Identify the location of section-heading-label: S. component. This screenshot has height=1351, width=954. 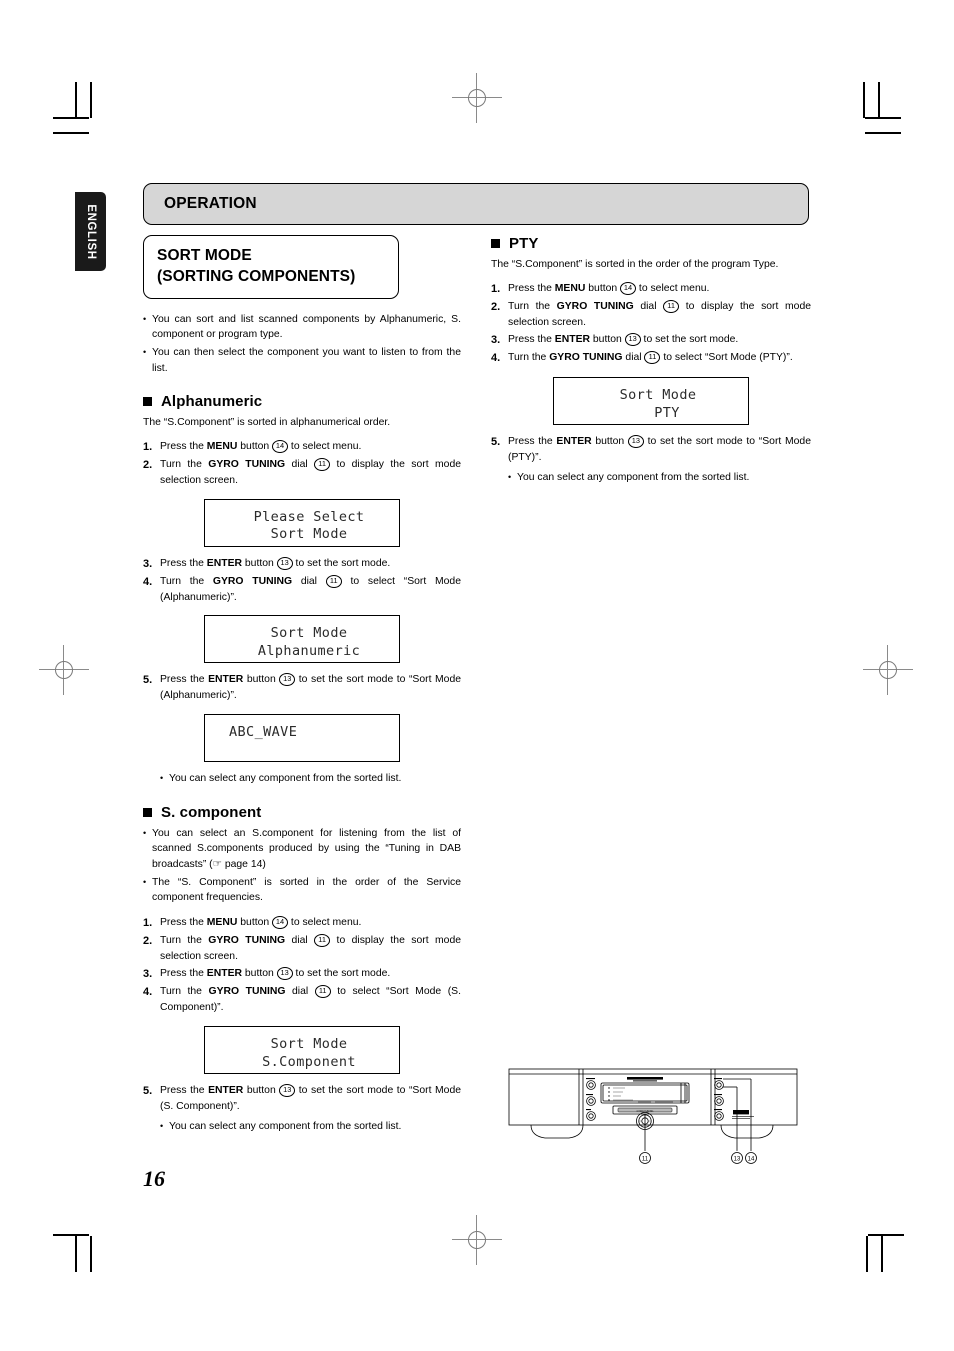
(211, 812).